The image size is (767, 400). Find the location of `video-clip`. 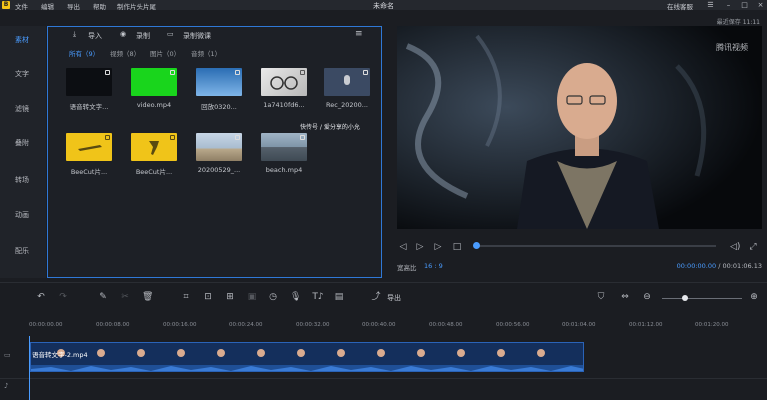

video-clip is located at coordinates (307, 357).